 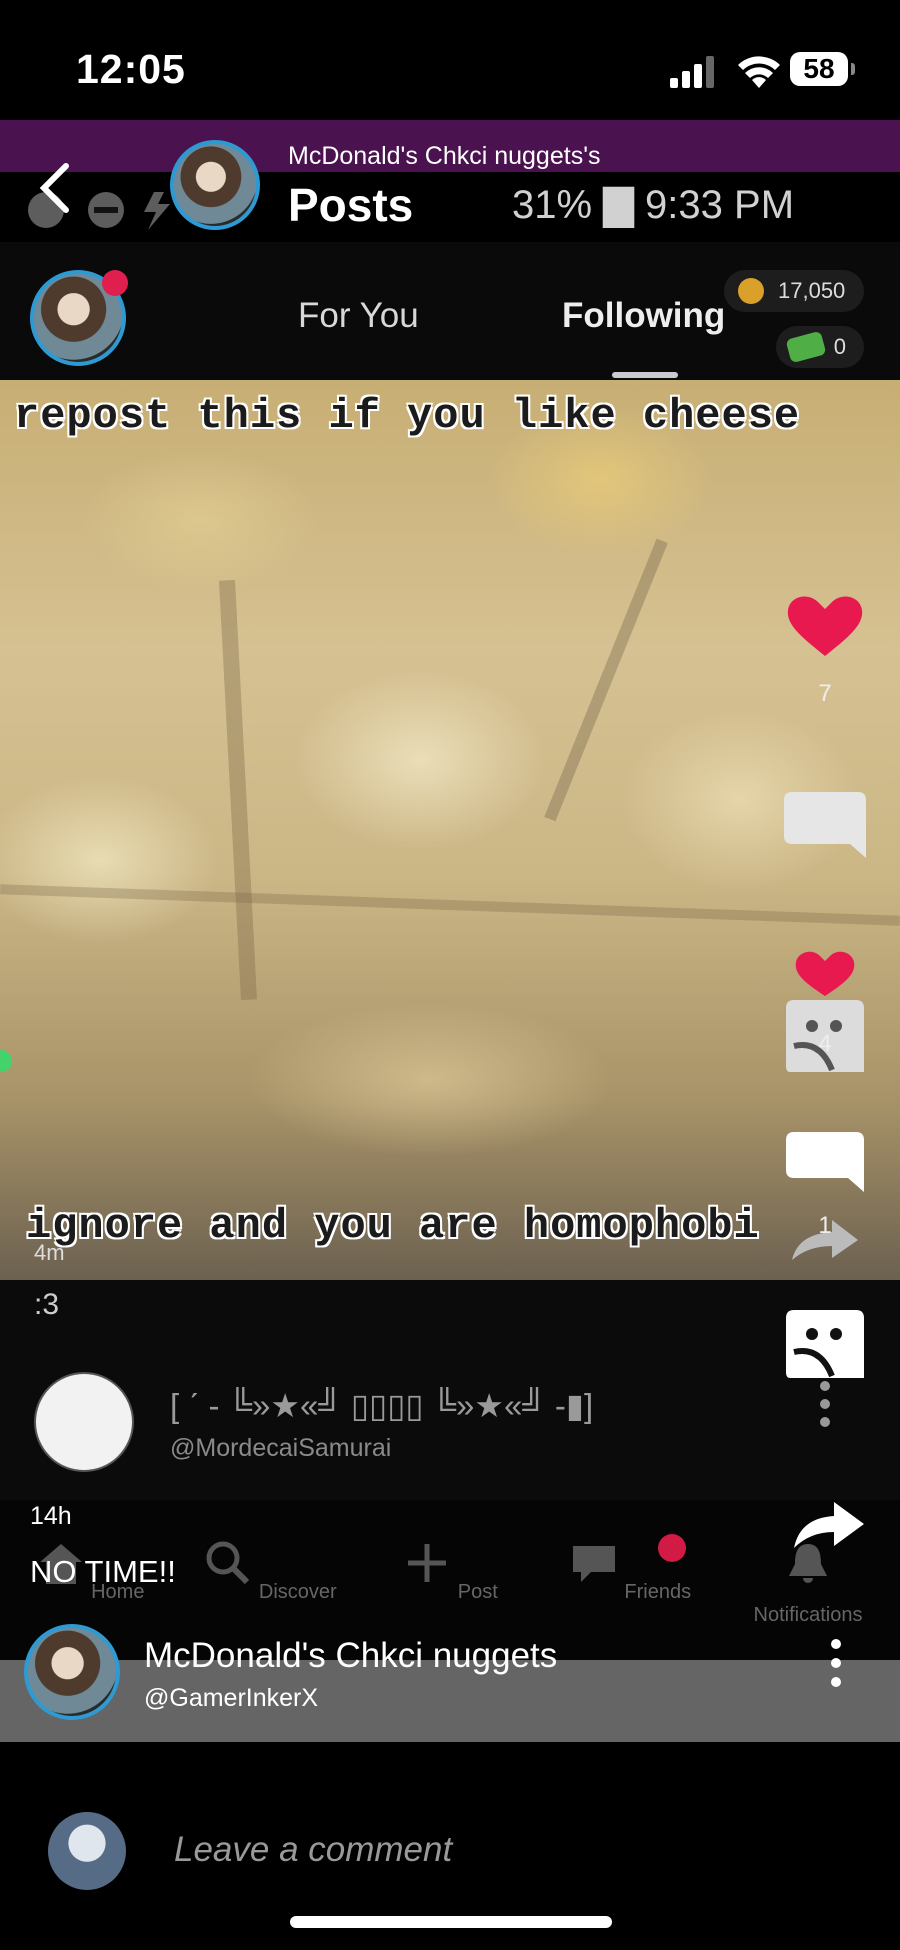 I want to click on author-name: McDonald's Chkci nuggets, so click(x=350, y=1656).